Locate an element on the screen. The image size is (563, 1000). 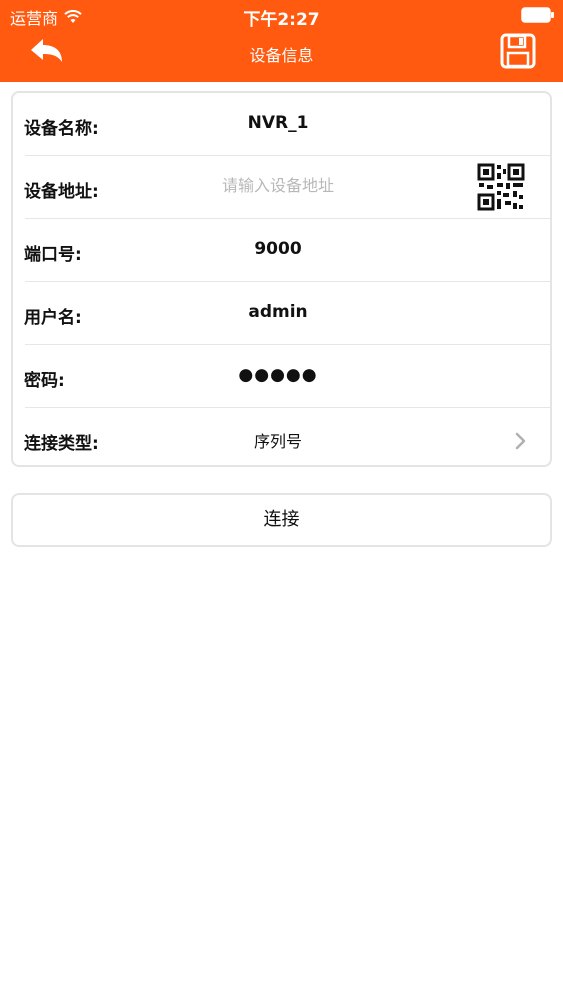
device-name-label: 设备名称: is located at coordinates (61, 129).